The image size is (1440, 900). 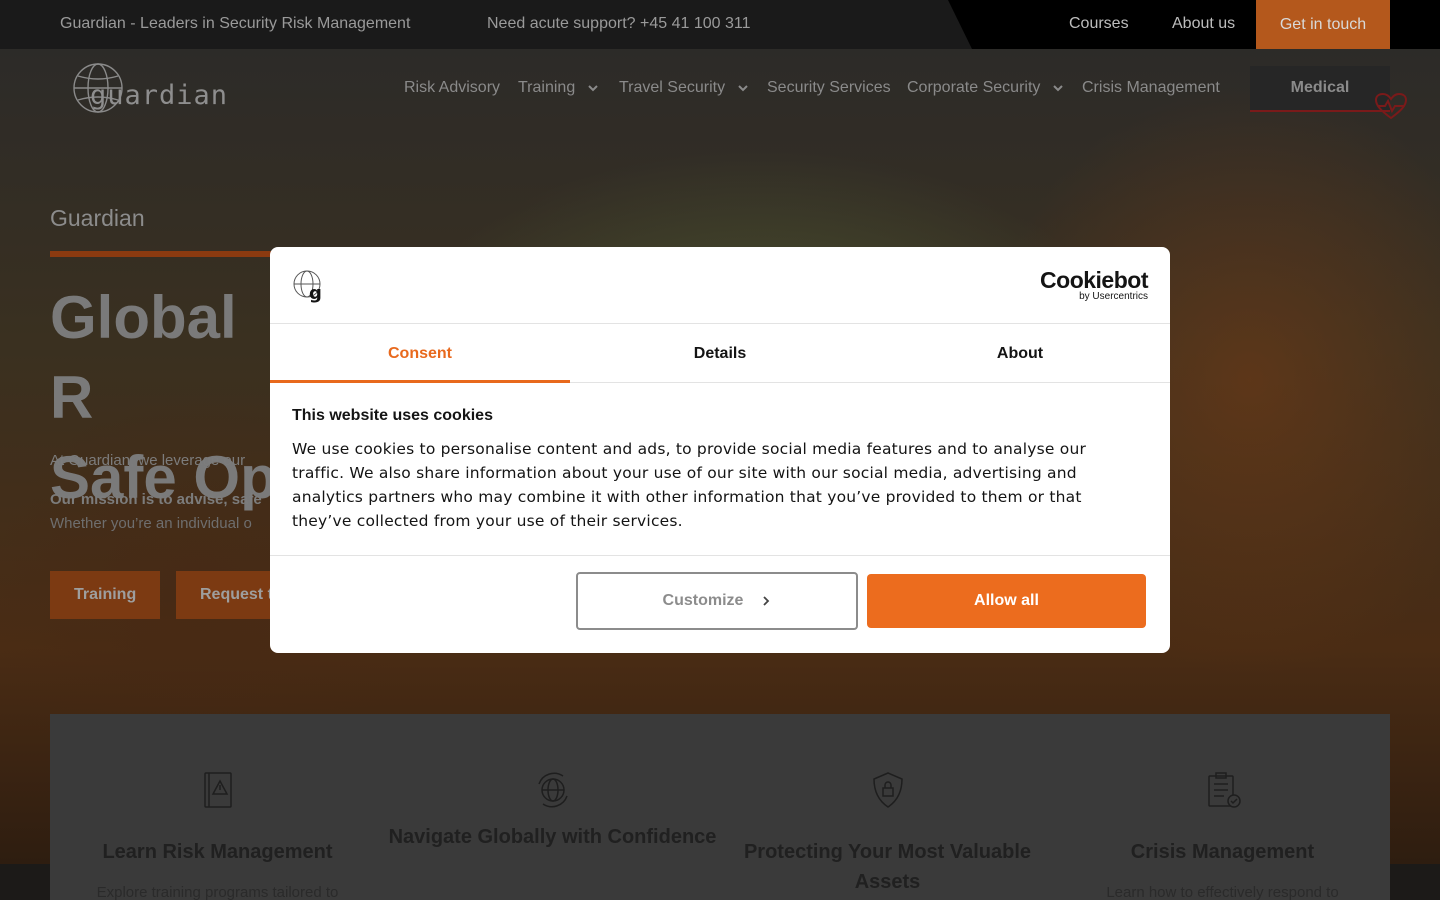 I want to click on cookiebot-brand: Cookiebot, so click(x=1094, y=280).